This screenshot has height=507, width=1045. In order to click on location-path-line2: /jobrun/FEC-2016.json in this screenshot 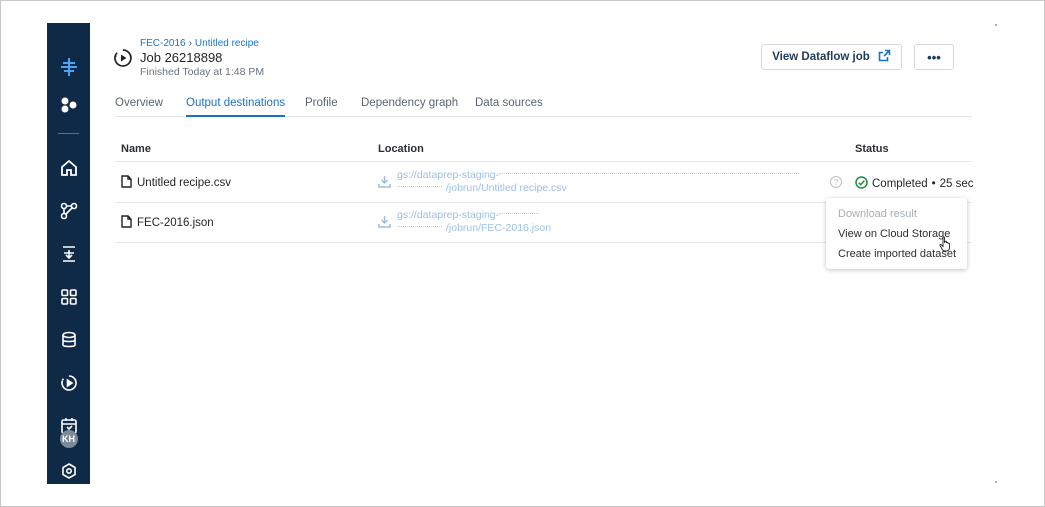, I will do `click(474, 228)`.